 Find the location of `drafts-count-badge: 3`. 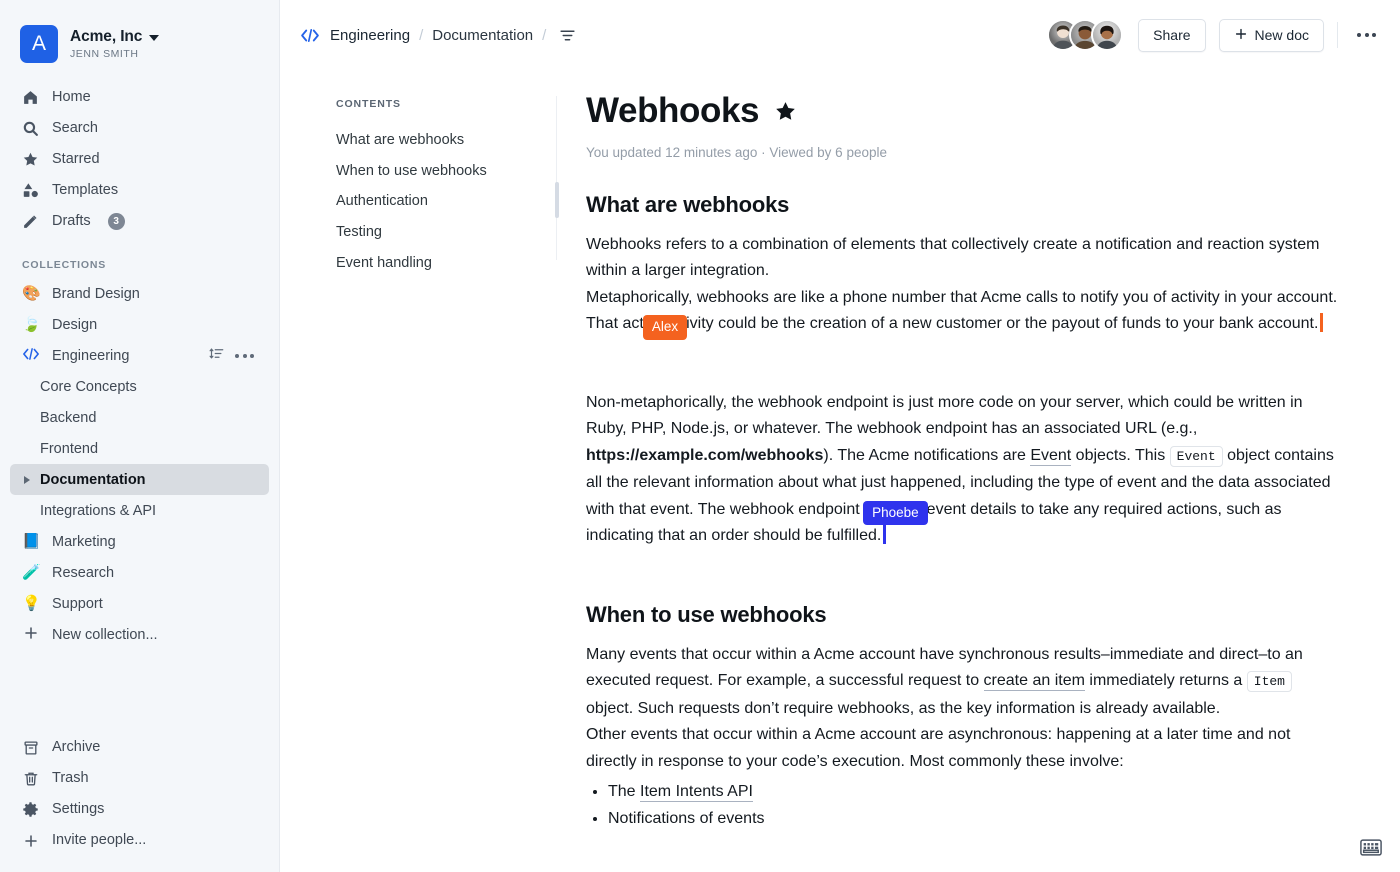

drafts-count-badge: 3 is located at coordinates (116, 221).